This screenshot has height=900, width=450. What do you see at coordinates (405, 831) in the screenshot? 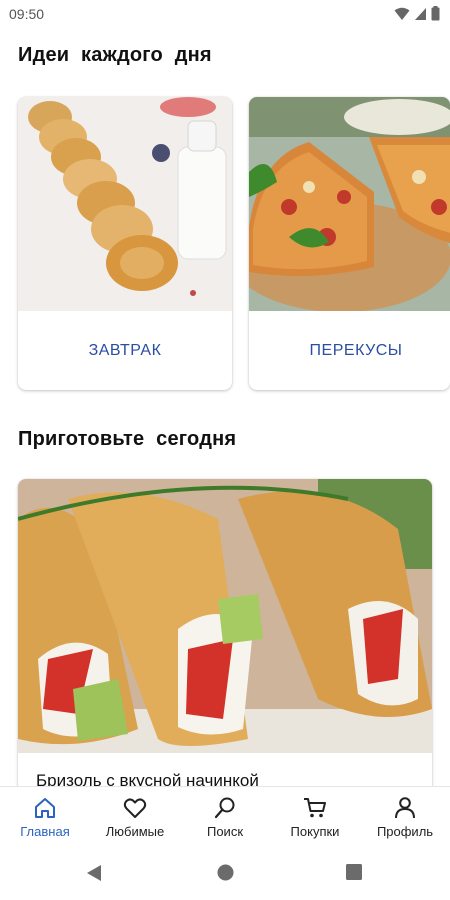
I see `nav-label-profile: Профиль` at bounding box center [405, 831].